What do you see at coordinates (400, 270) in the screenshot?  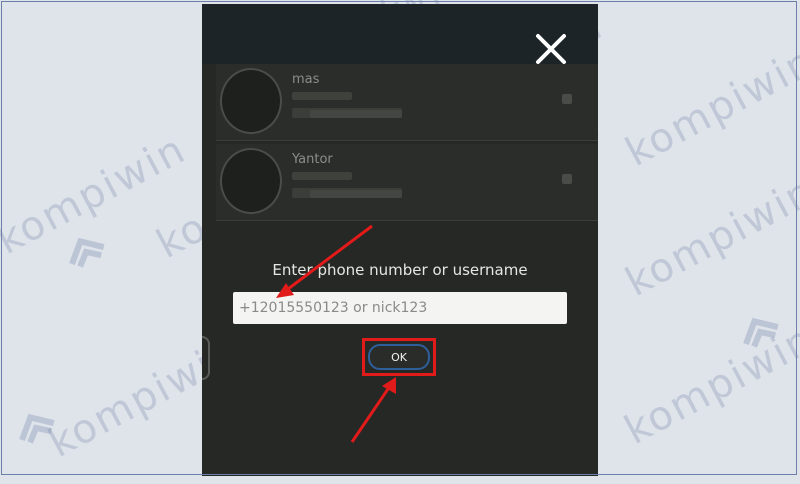 I see `dialog-prompt: Enter phone number or username` at bounding box center [400, 270].